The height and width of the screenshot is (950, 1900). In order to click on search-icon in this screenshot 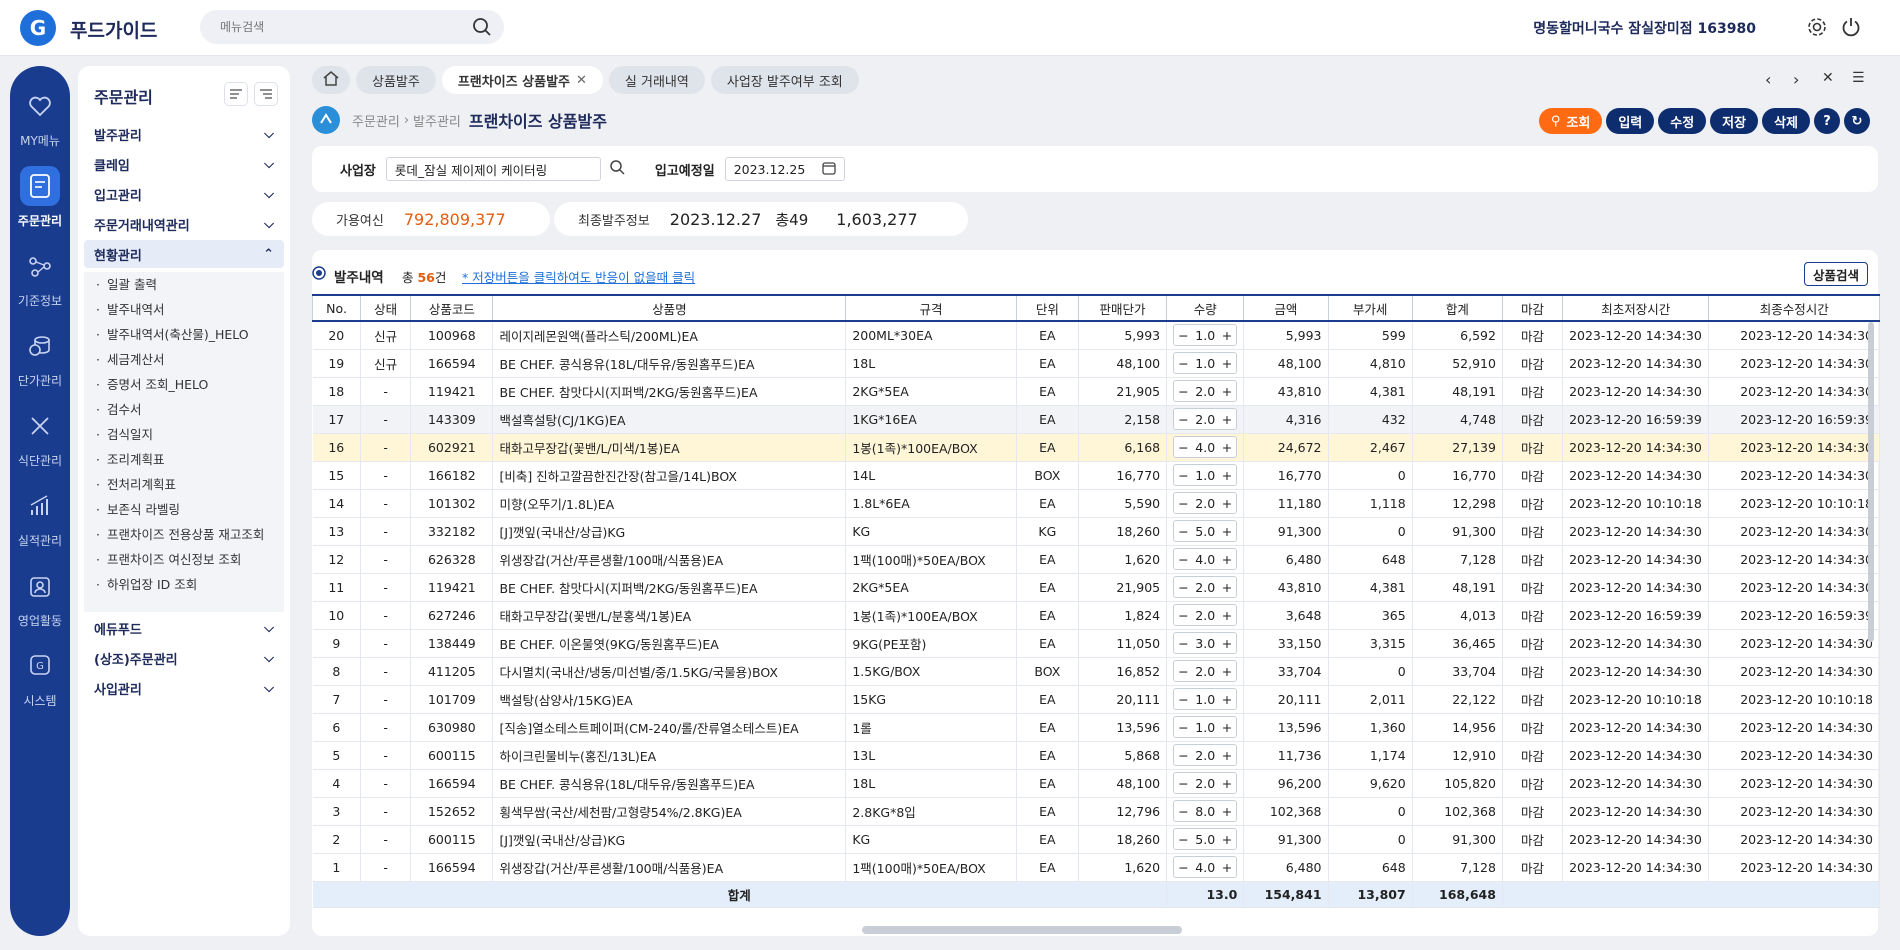, I will do `click(482, 29)`.